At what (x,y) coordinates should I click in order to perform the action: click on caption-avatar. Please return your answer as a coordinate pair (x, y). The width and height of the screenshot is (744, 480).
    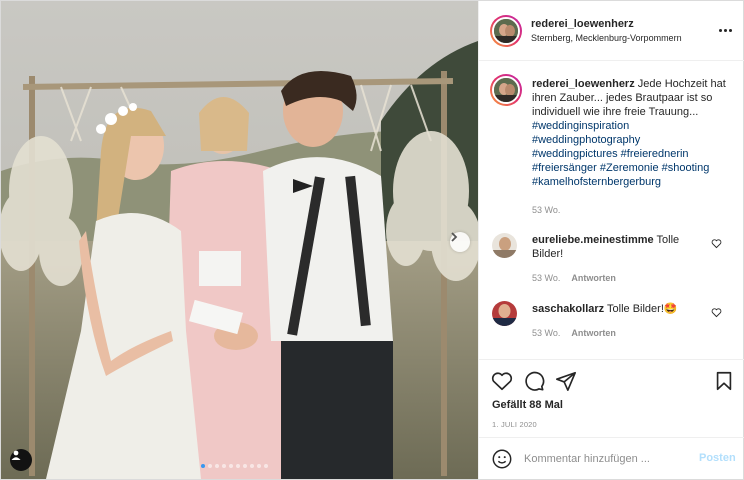
    Looking at the image, I should click on (506, 90).